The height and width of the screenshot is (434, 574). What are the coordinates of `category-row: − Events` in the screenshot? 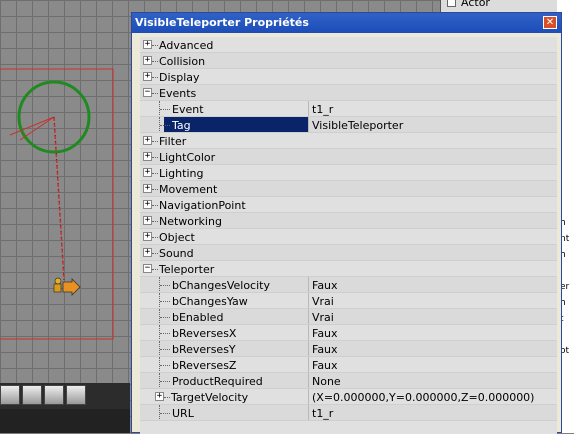 It's located at (348, 93).